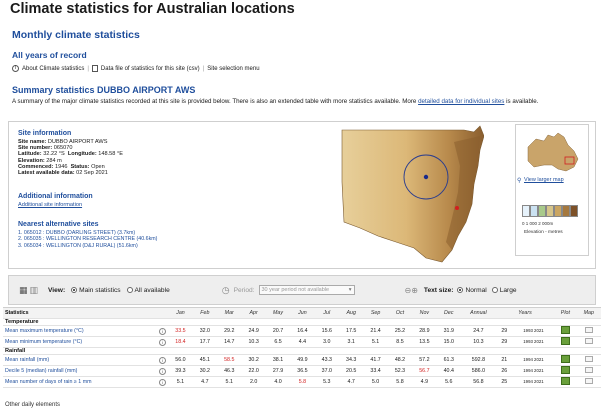 This screenshot has height=408, width=604. What do you see at coordinates (253, 382) in the screenshot?
I see `month-value: 2.0` at bounding box center [253, 382].